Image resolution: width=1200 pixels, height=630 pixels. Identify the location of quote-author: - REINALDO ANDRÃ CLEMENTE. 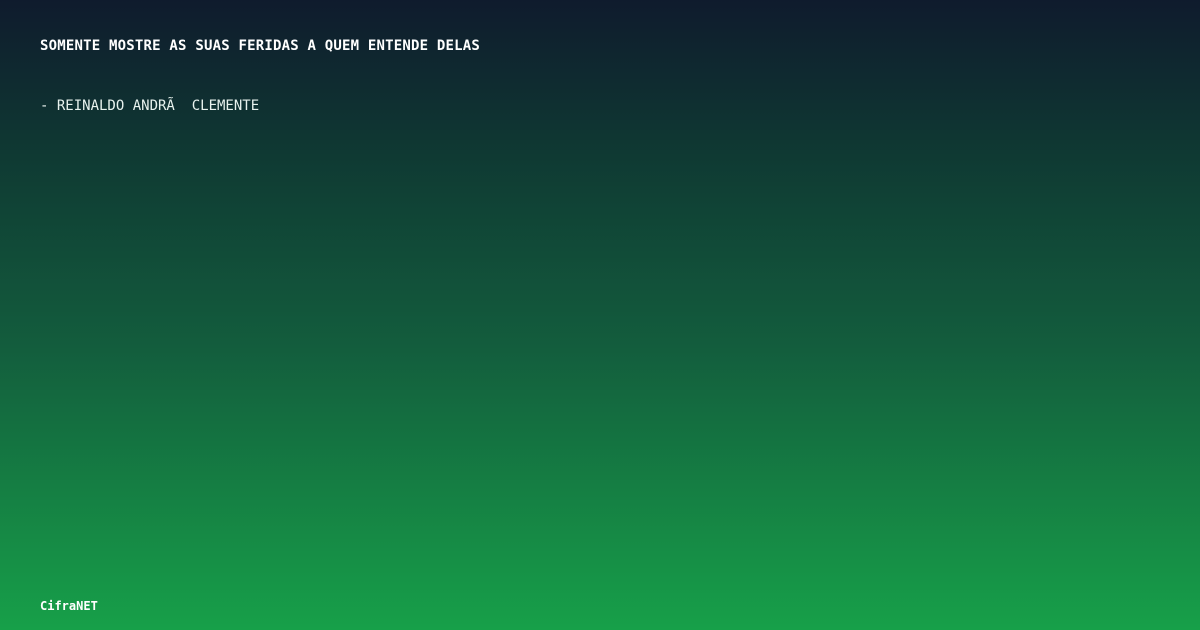
(150, 106).